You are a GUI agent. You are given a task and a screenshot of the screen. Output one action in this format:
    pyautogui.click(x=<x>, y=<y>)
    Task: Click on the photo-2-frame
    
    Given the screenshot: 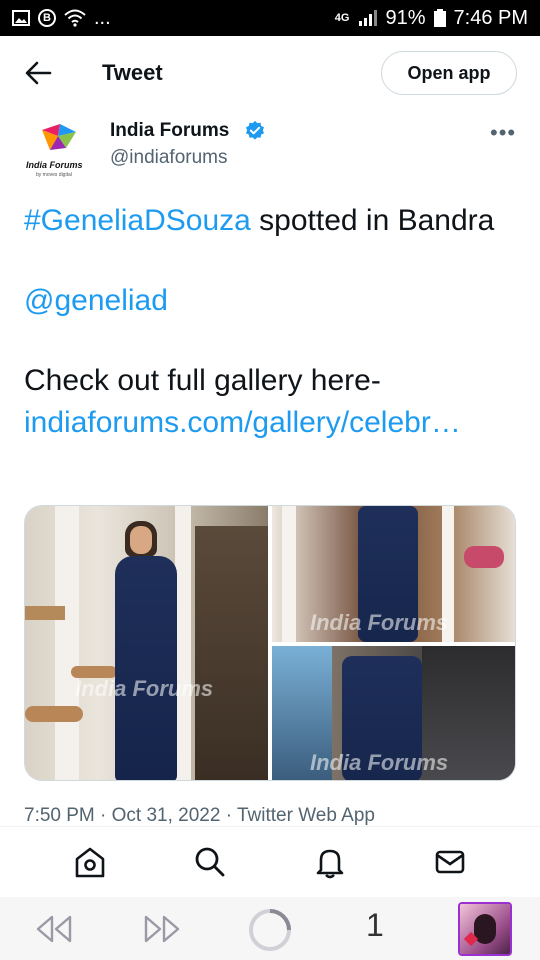 What is the action you would take?
    pyautogui.click(x=289, y=574)
    